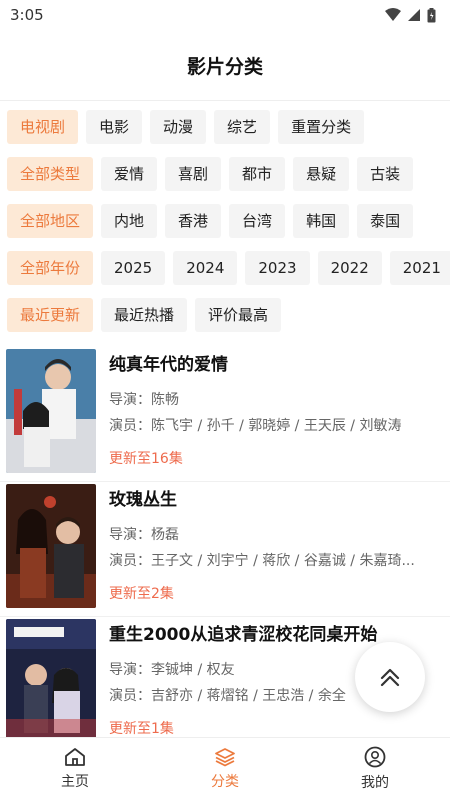 This screenshot has height=800, width=450. Describe the element at coordinates (225, 782) in the screenshot. I see `nav-category-label: 分类` at that location.